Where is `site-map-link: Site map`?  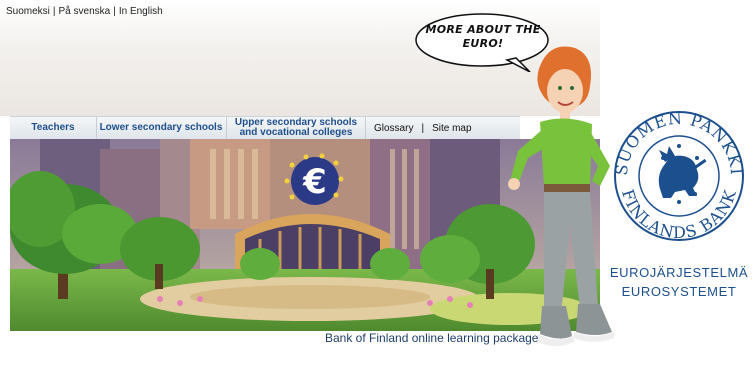
site-map-link: Site map is located at coordinates (451, 128).